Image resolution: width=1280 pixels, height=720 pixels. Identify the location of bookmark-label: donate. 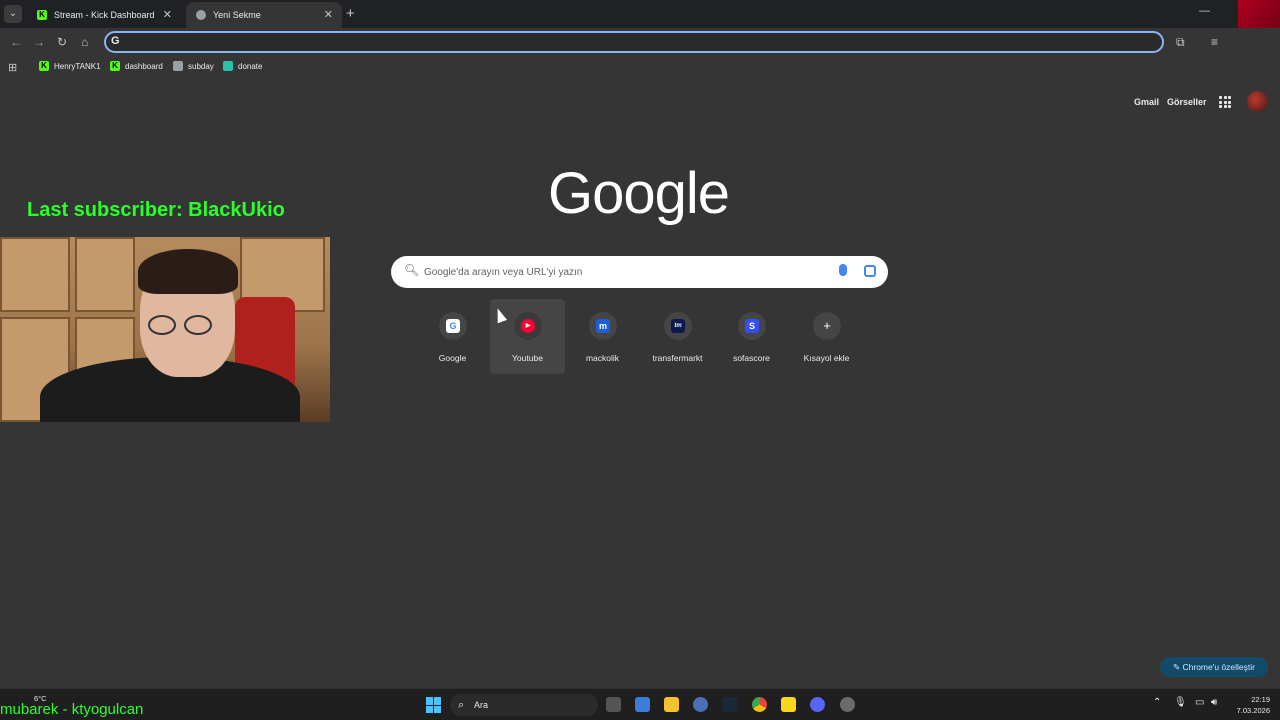
(250, 66).